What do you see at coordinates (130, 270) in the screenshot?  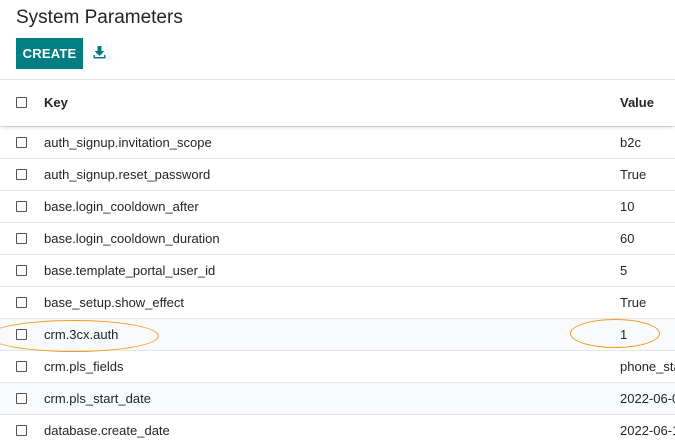 I see `row-key: base.template_portal_user_id` at bounding box center [130, 270].